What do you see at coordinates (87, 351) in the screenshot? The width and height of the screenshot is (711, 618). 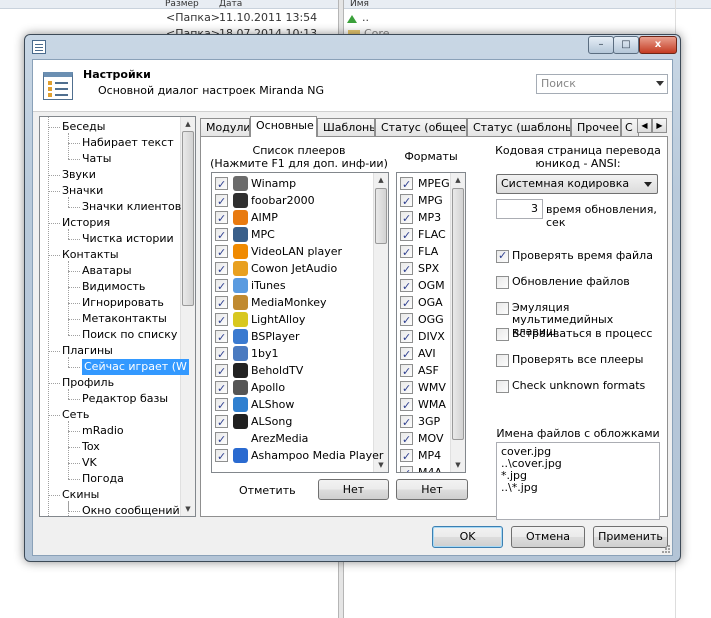 I see `tree-category: Плагины` at bounding box center [87, 351].